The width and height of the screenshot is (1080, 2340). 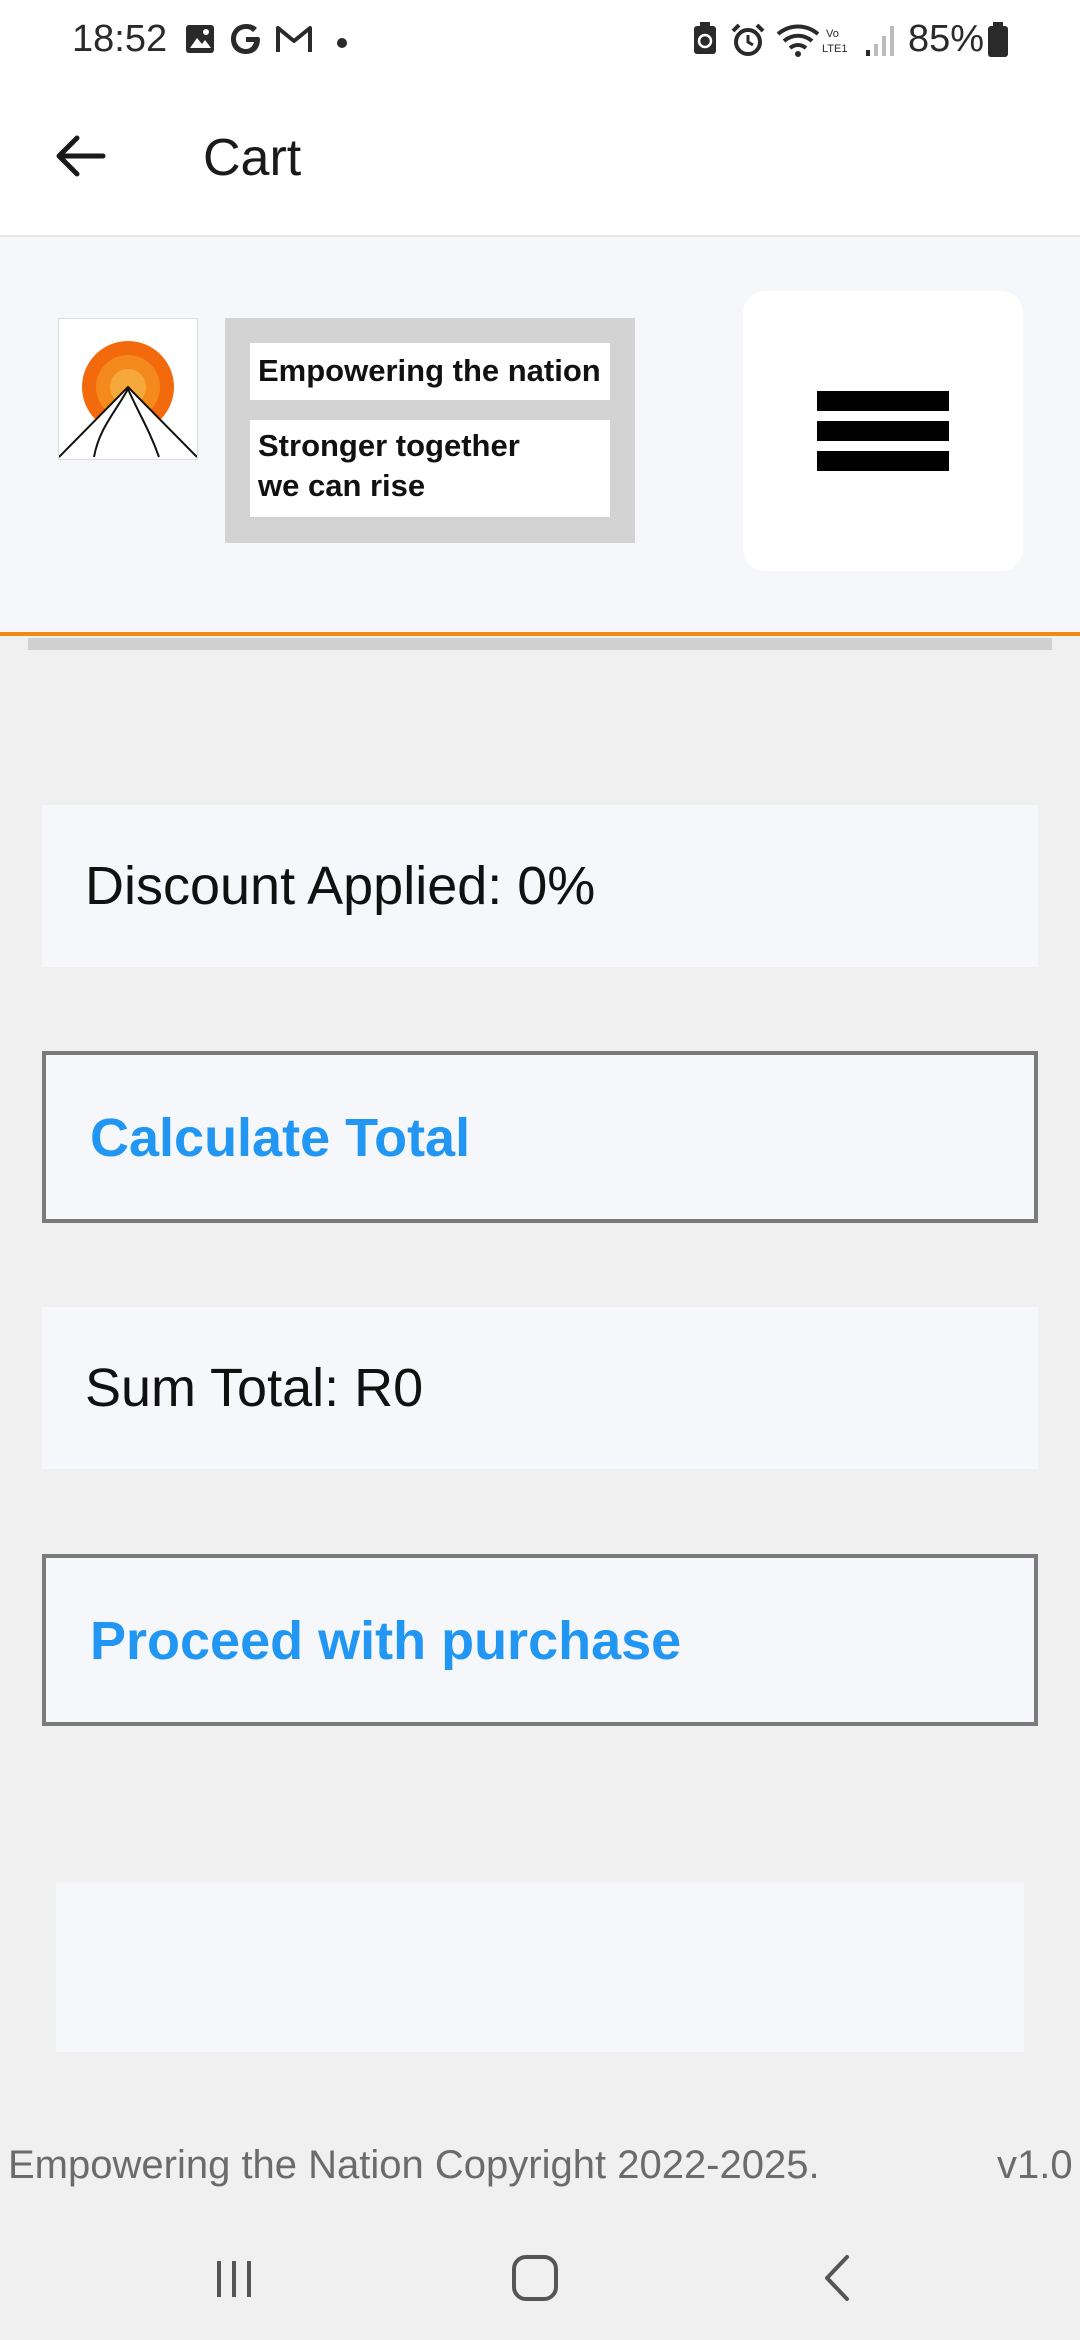 I want to click on alarm-icon, so click(x=748, y=42).